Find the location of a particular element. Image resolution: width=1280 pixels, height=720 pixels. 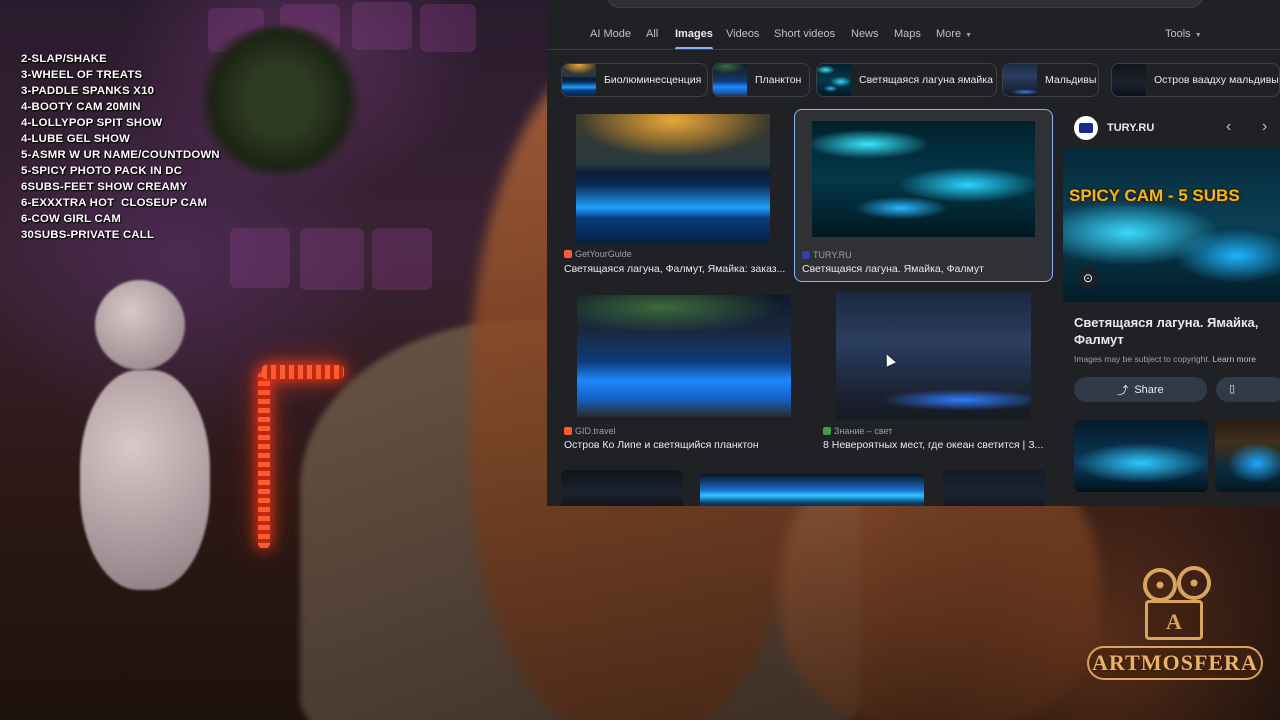

chip-bioluminescence: Биолюминесценция is located at coordinates (634, 80).